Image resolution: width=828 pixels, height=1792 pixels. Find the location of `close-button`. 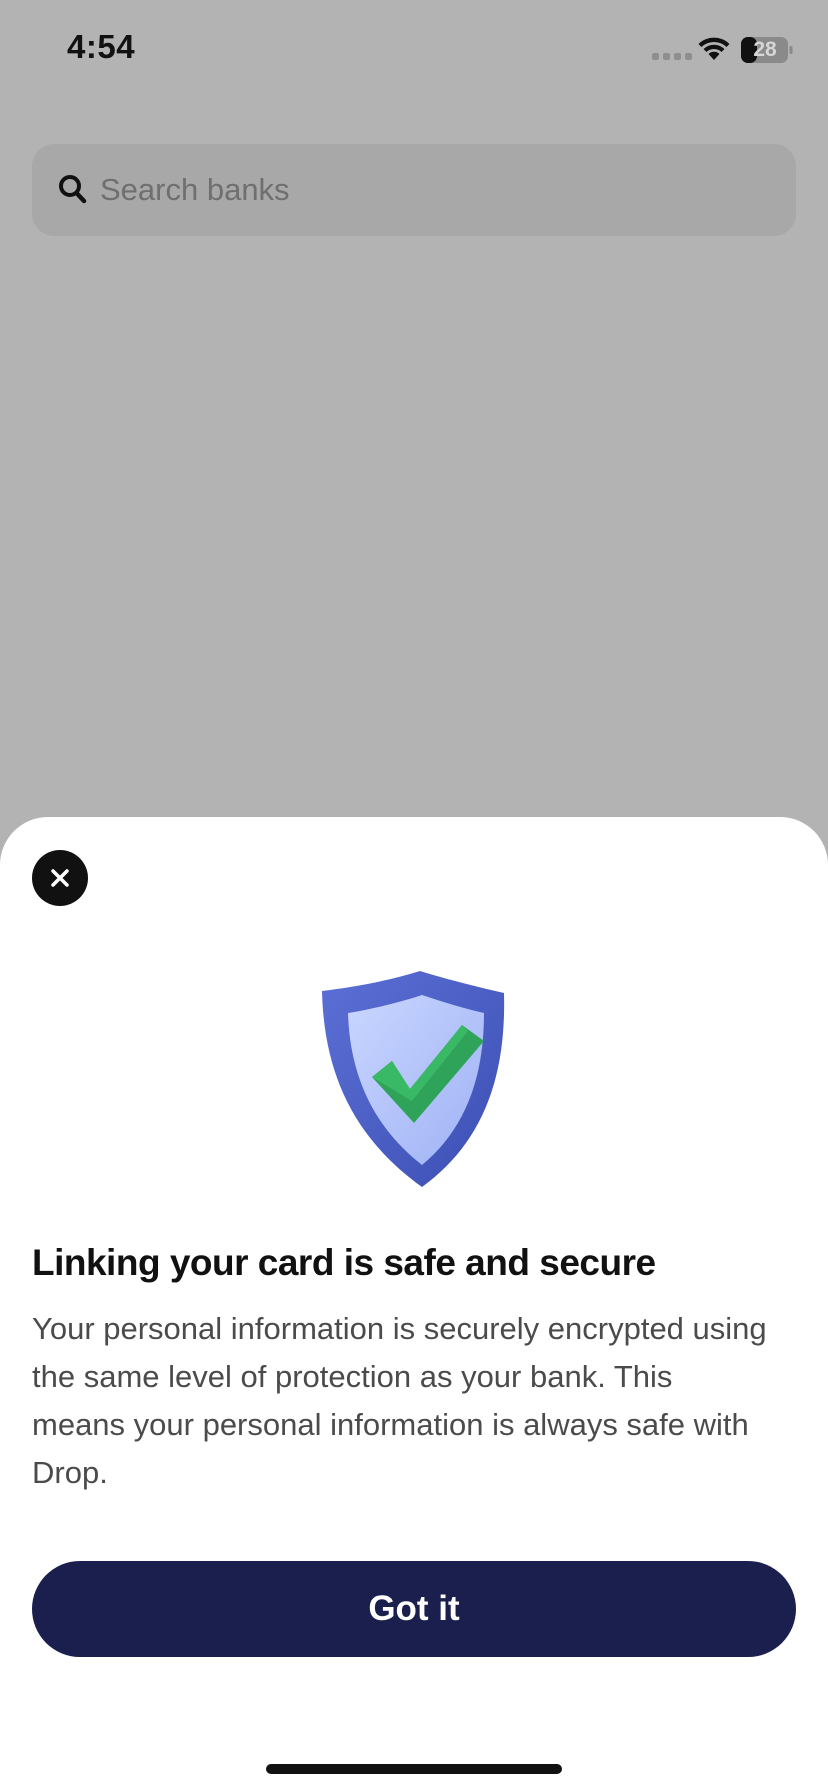

close-button is located at coordinates (60, 878).